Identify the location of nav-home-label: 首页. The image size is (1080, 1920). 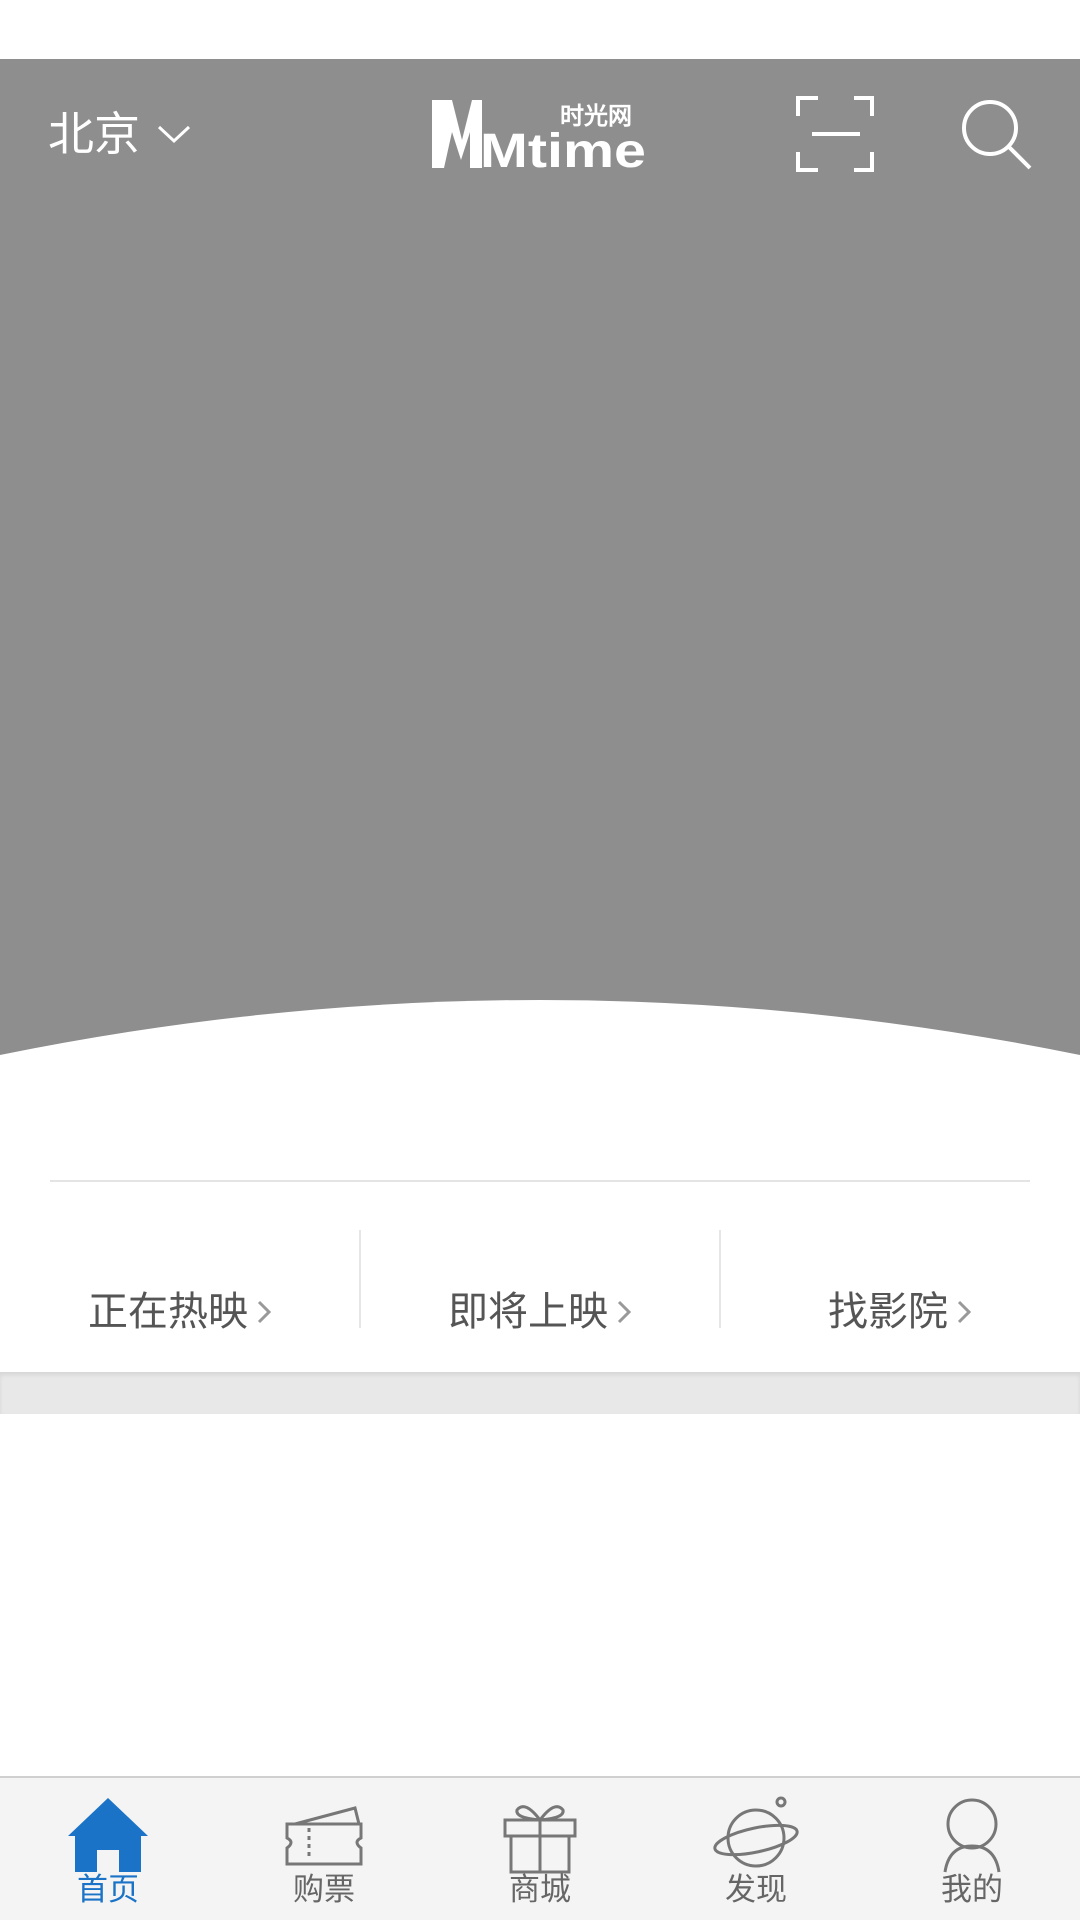
(108, 1890).